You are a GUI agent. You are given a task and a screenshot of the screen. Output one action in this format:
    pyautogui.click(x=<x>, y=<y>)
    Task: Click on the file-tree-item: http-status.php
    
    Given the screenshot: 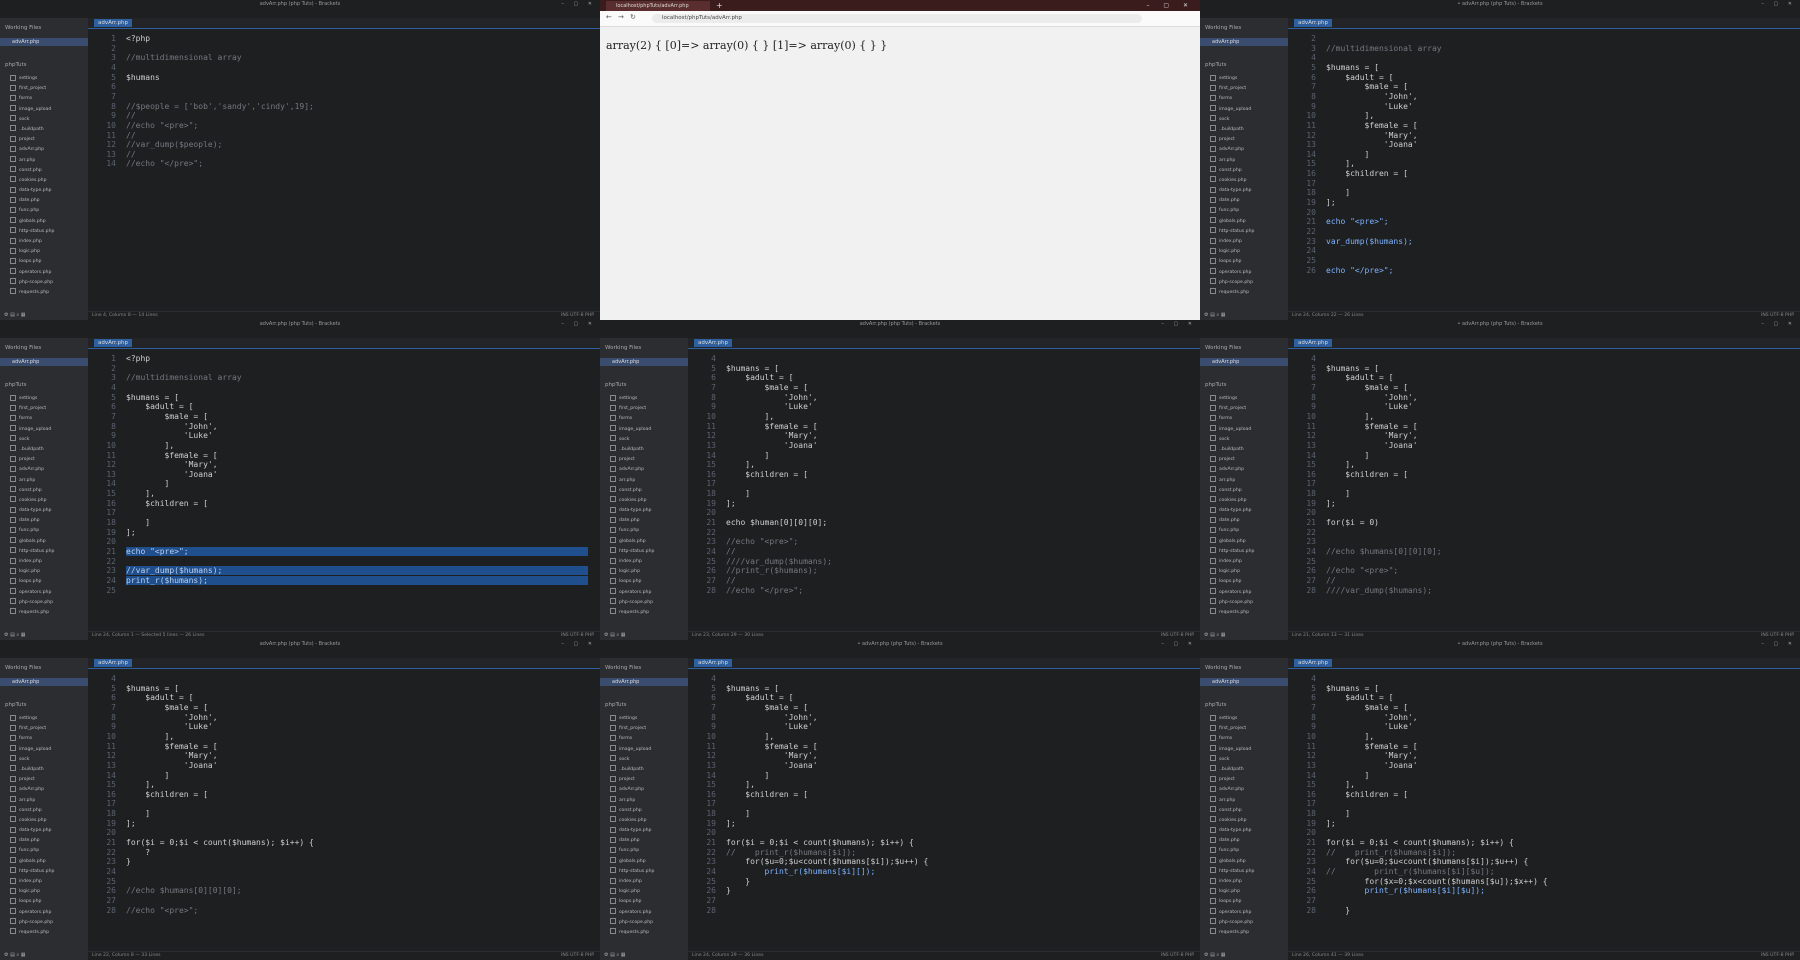 What is the action you would take?
    pyautogui.click(x=44, y=232)
    